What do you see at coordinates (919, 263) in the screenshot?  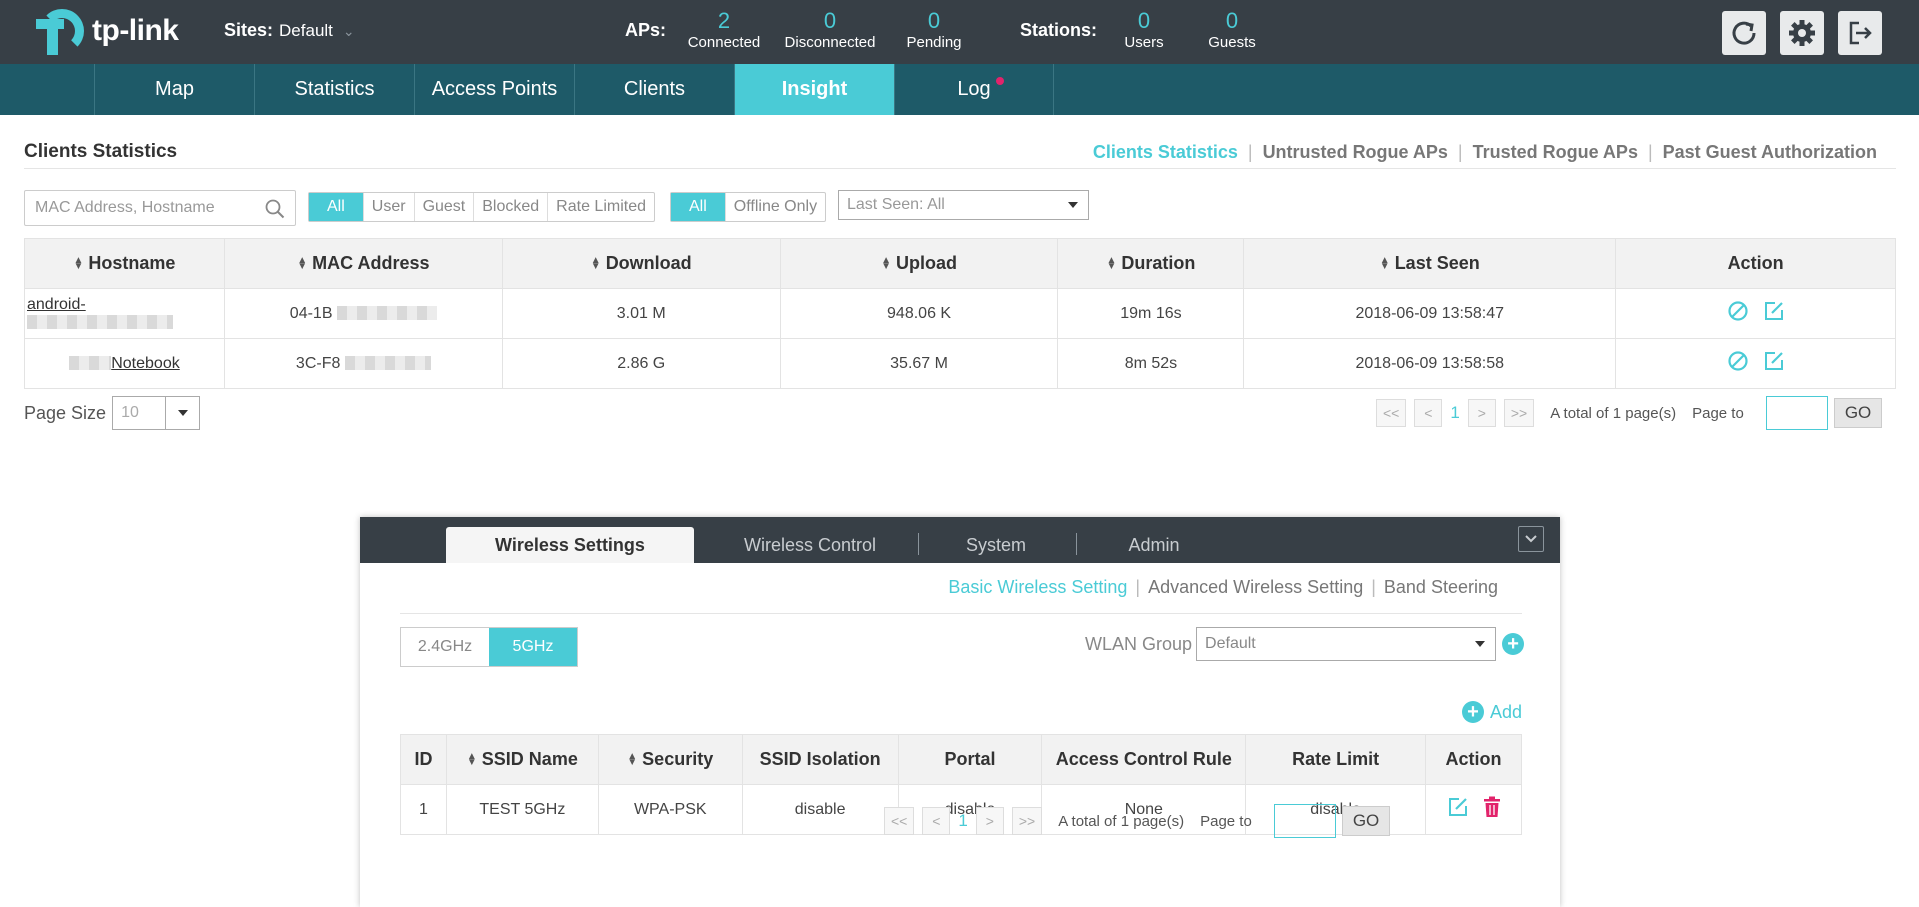 I see `col-upload: ▲ ▼ Upload` at bounding box center [919, 263].